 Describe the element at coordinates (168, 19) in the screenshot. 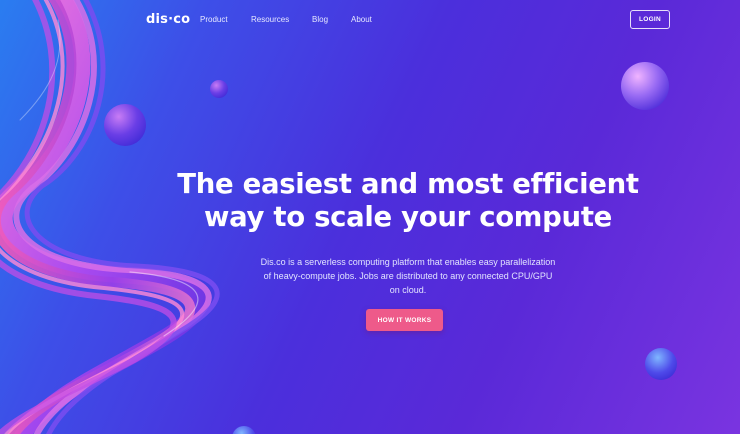

I see `brand-logo: dis·co` at that location.